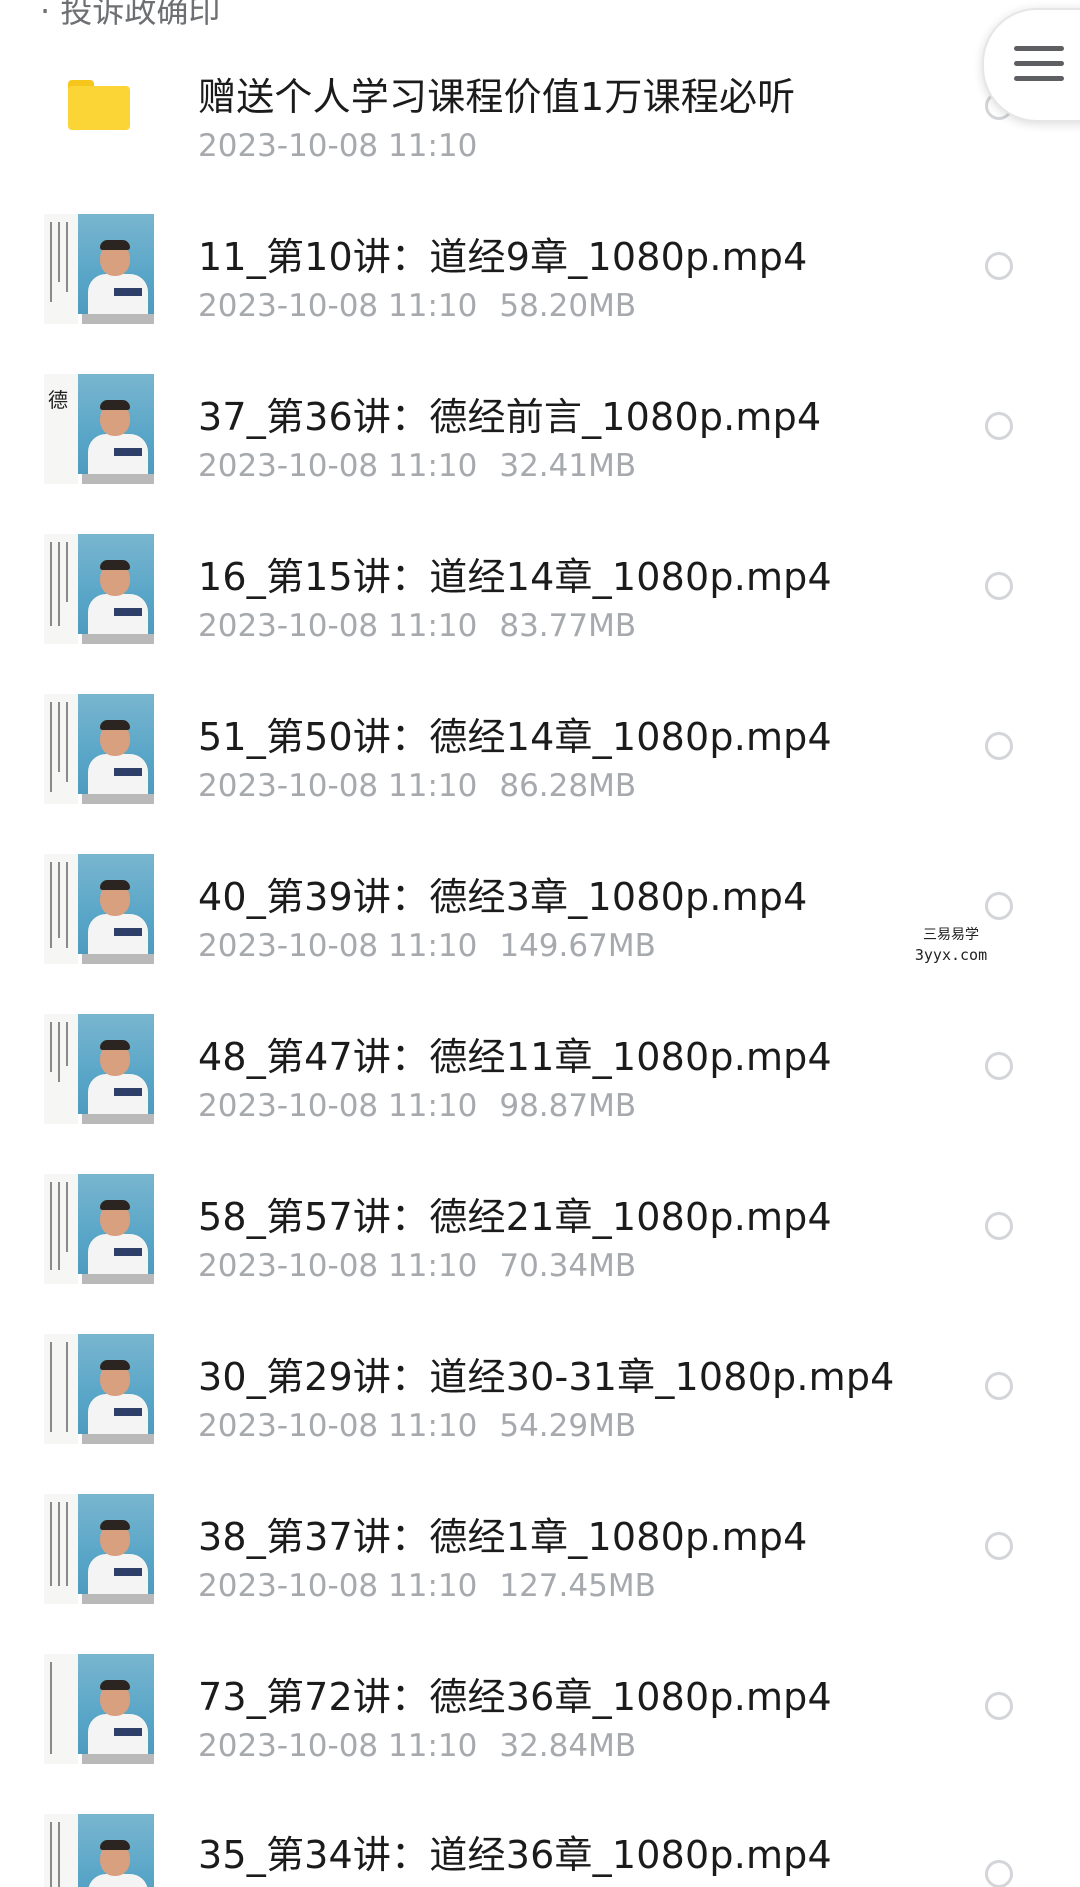 This screenshot has width=1080, height=1887. What do you see at coordinates (568, 786) in the screenshot?
I see `file-size: 86.28MB` at bounding box center [568, 786].